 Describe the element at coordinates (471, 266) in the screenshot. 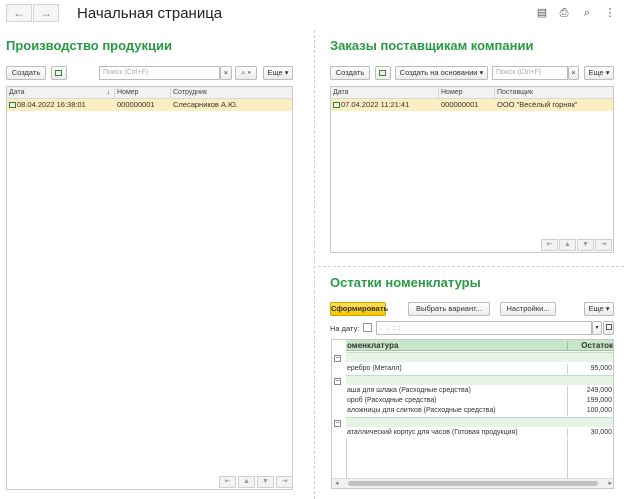

I see `section-divider` at that location.